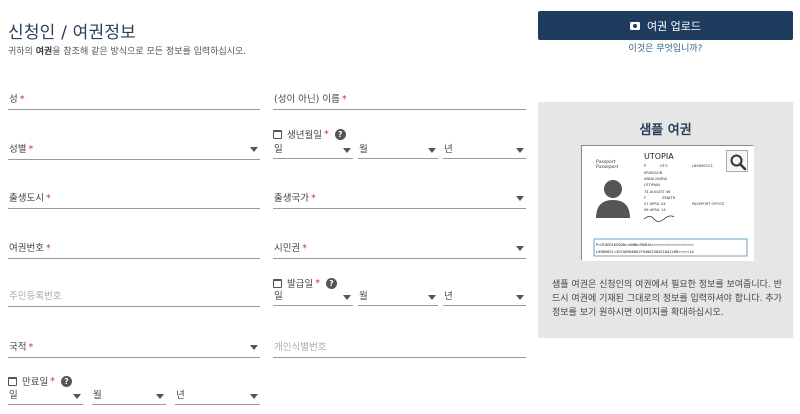 The width and height of the screenshot is (800, 414). I want to click on expiry-day-select: 일, so click(45, 397).